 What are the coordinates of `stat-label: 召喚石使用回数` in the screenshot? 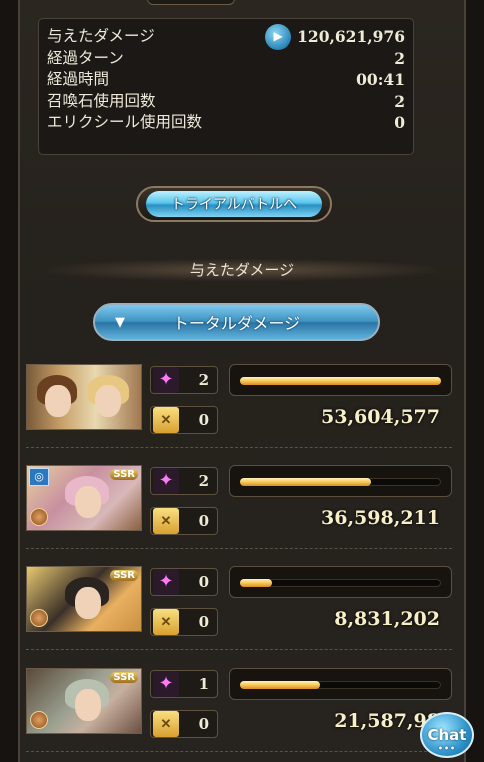 It's located at (101, 100).